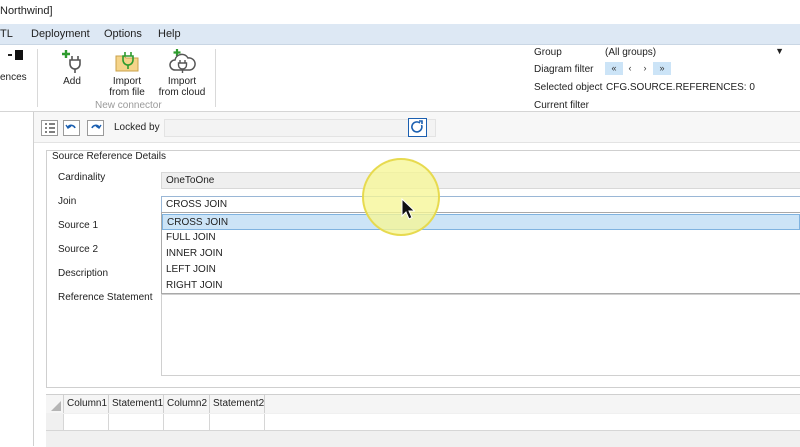  Describe the element at coordinates (564, 69) in the screenshot. I see `diagram-filter-label: Diagram filter` at that location.